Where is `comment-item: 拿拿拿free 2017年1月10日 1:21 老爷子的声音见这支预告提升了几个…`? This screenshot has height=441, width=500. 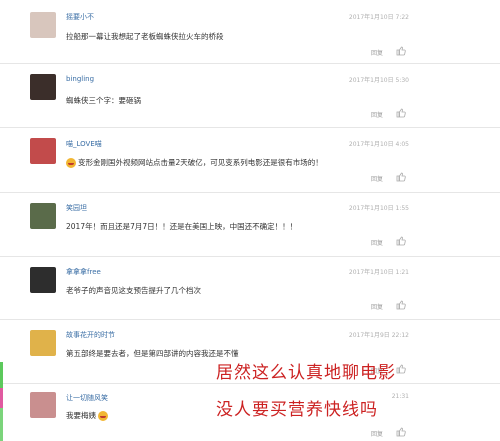 comment-item: 拿拿拿free 2017年1月10日 1:21 老爷子的声音见这支预告提升了几个… is located at coordinates (250, 288).